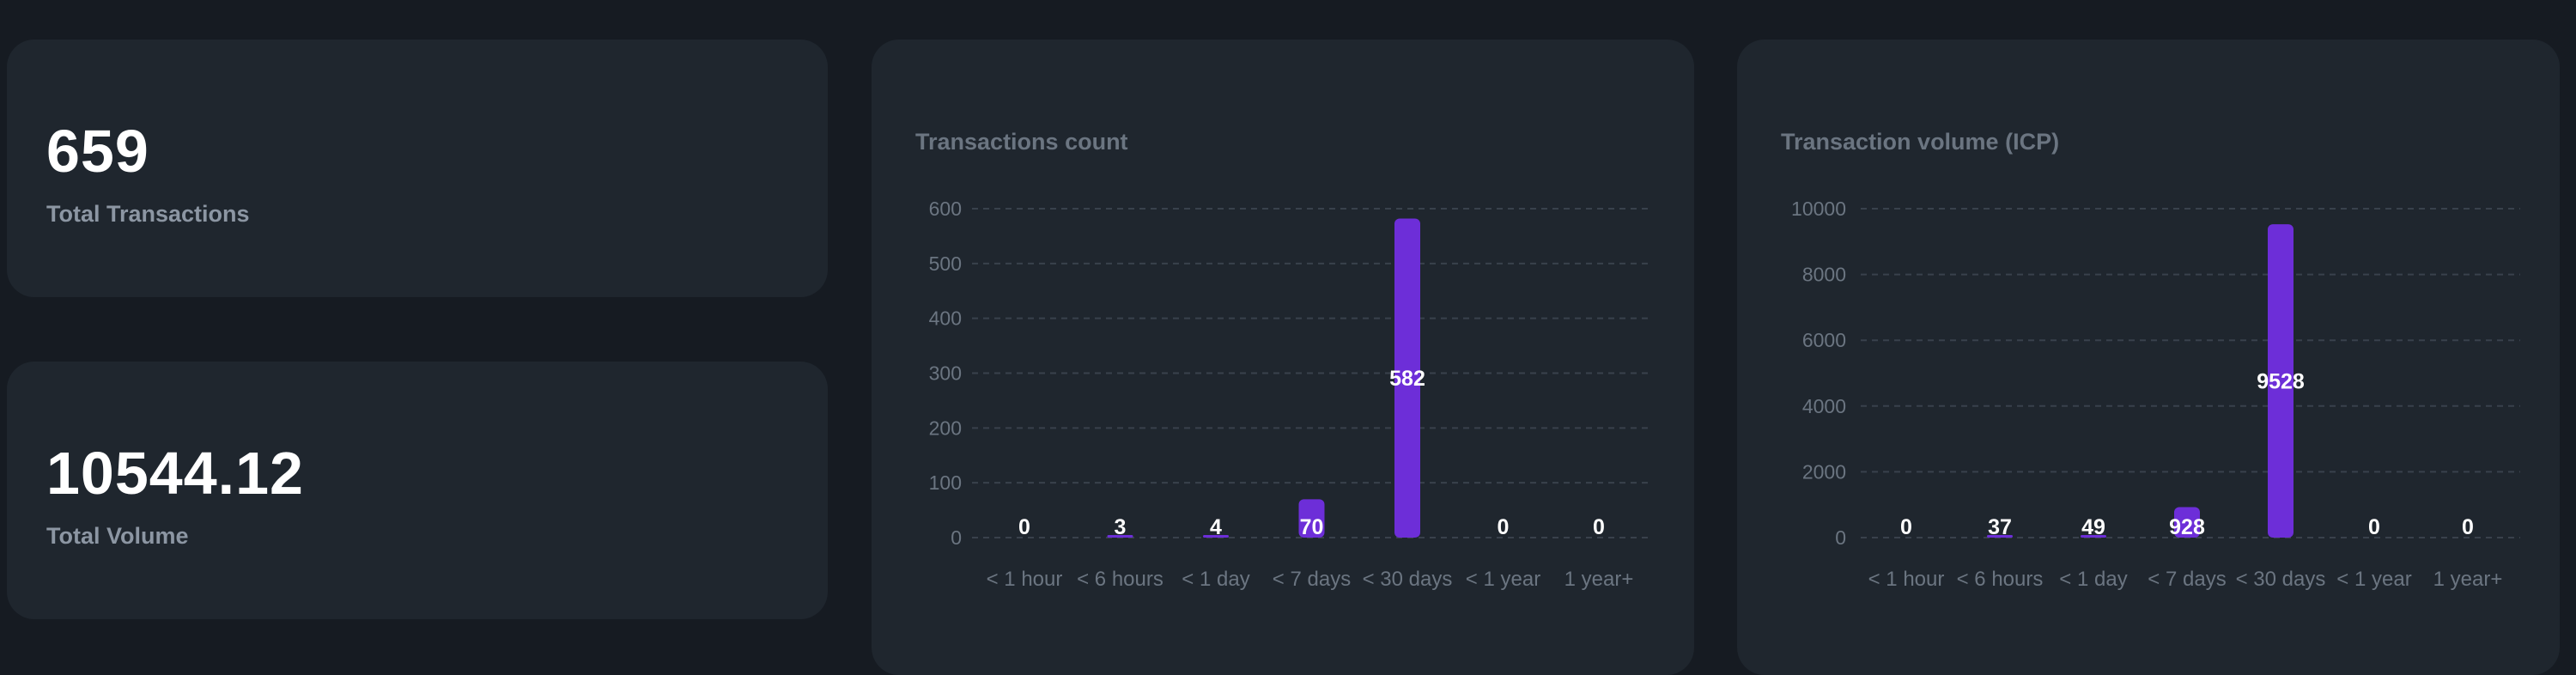 Image resolution: width=2576 pixels, height=675 pixels. Describe the element at coordinates (1121, 527) in the screenshot. I see `data-label: 3` at that location.